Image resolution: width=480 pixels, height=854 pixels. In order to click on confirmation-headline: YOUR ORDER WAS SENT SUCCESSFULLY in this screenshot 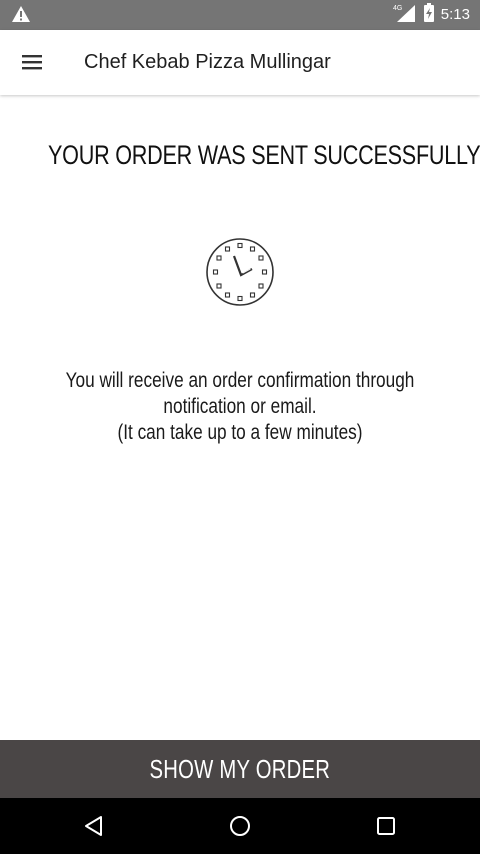, I will do `click(264, 155)`.